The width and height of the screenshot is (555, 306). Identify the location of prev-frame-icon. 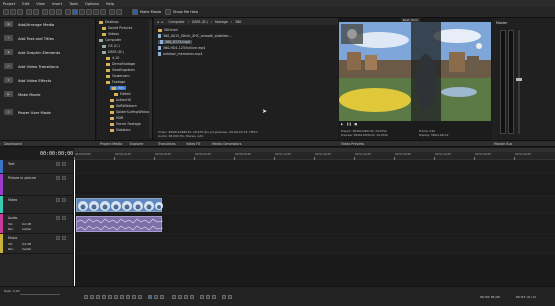
(134, 297).